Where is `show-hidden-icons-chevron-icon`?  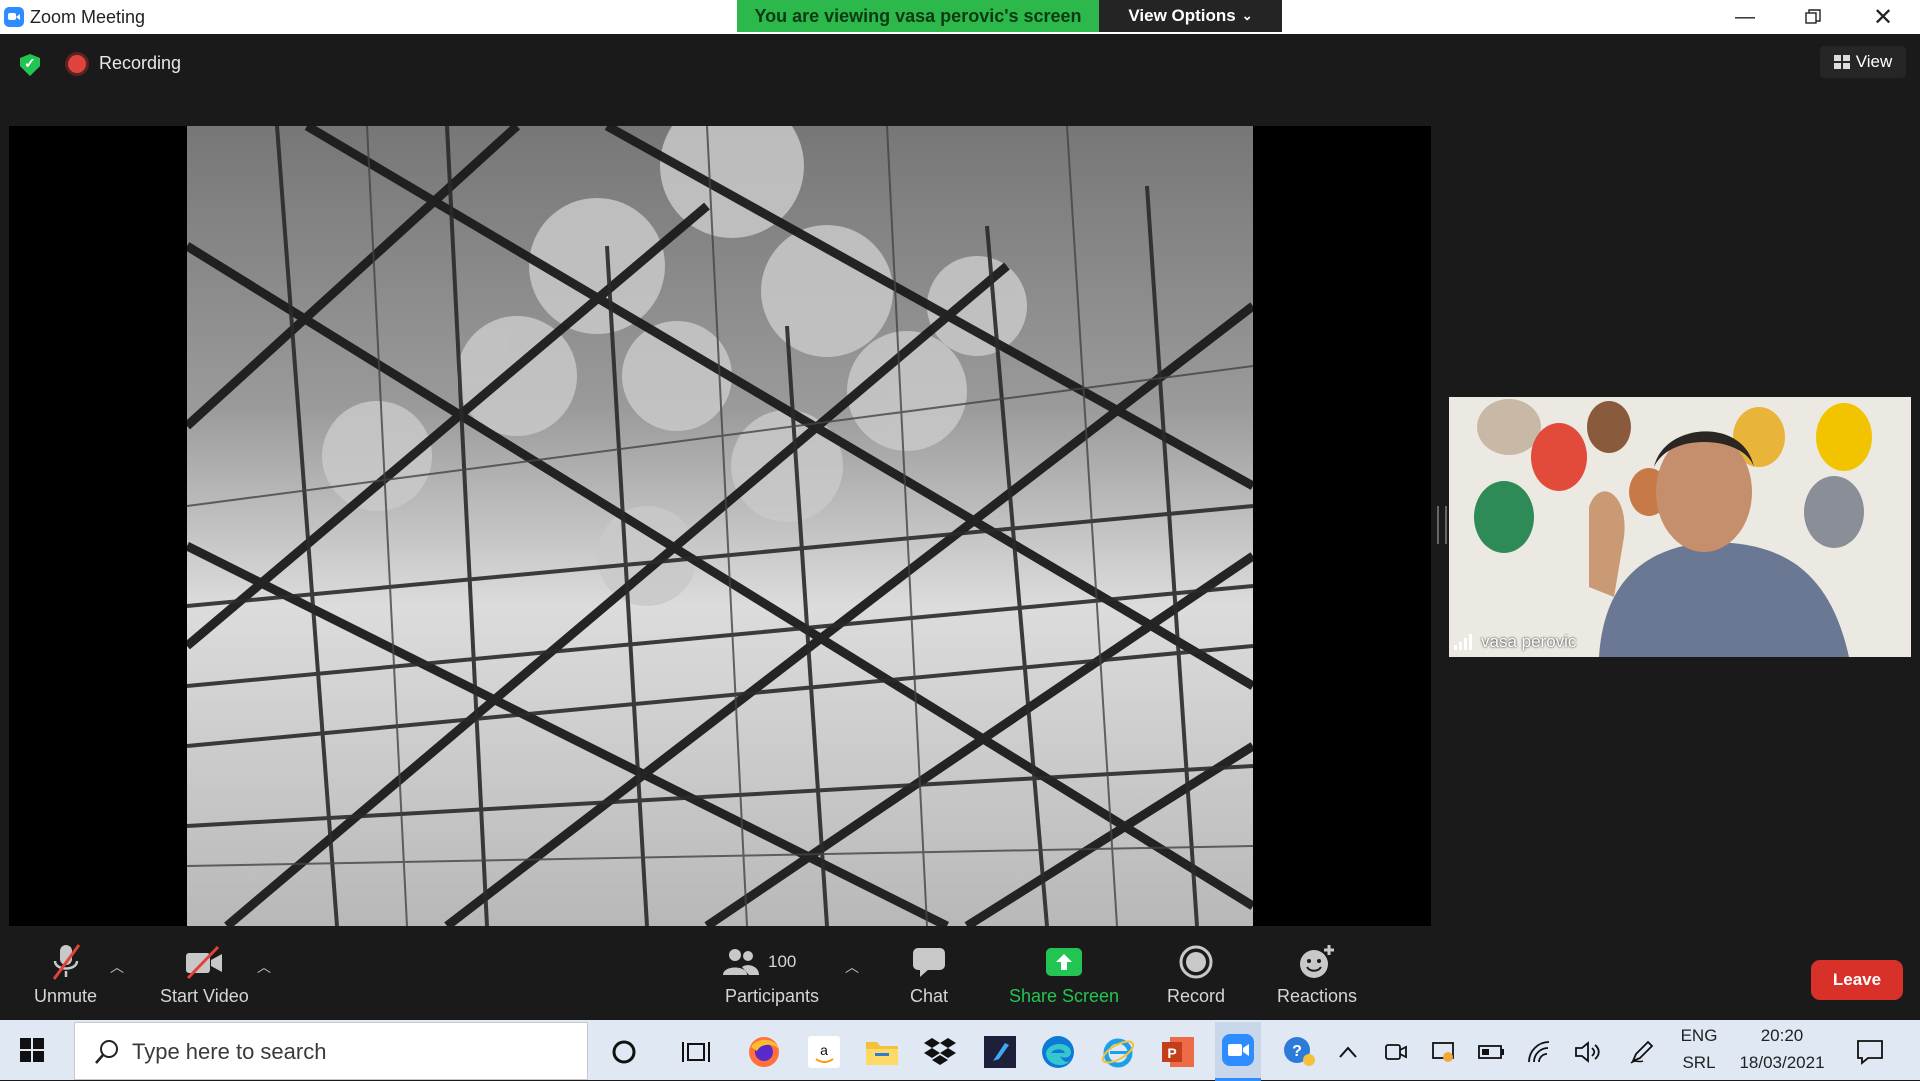
show-hidden-icons-chevron-icon is located at coordinates (1348, 1052).